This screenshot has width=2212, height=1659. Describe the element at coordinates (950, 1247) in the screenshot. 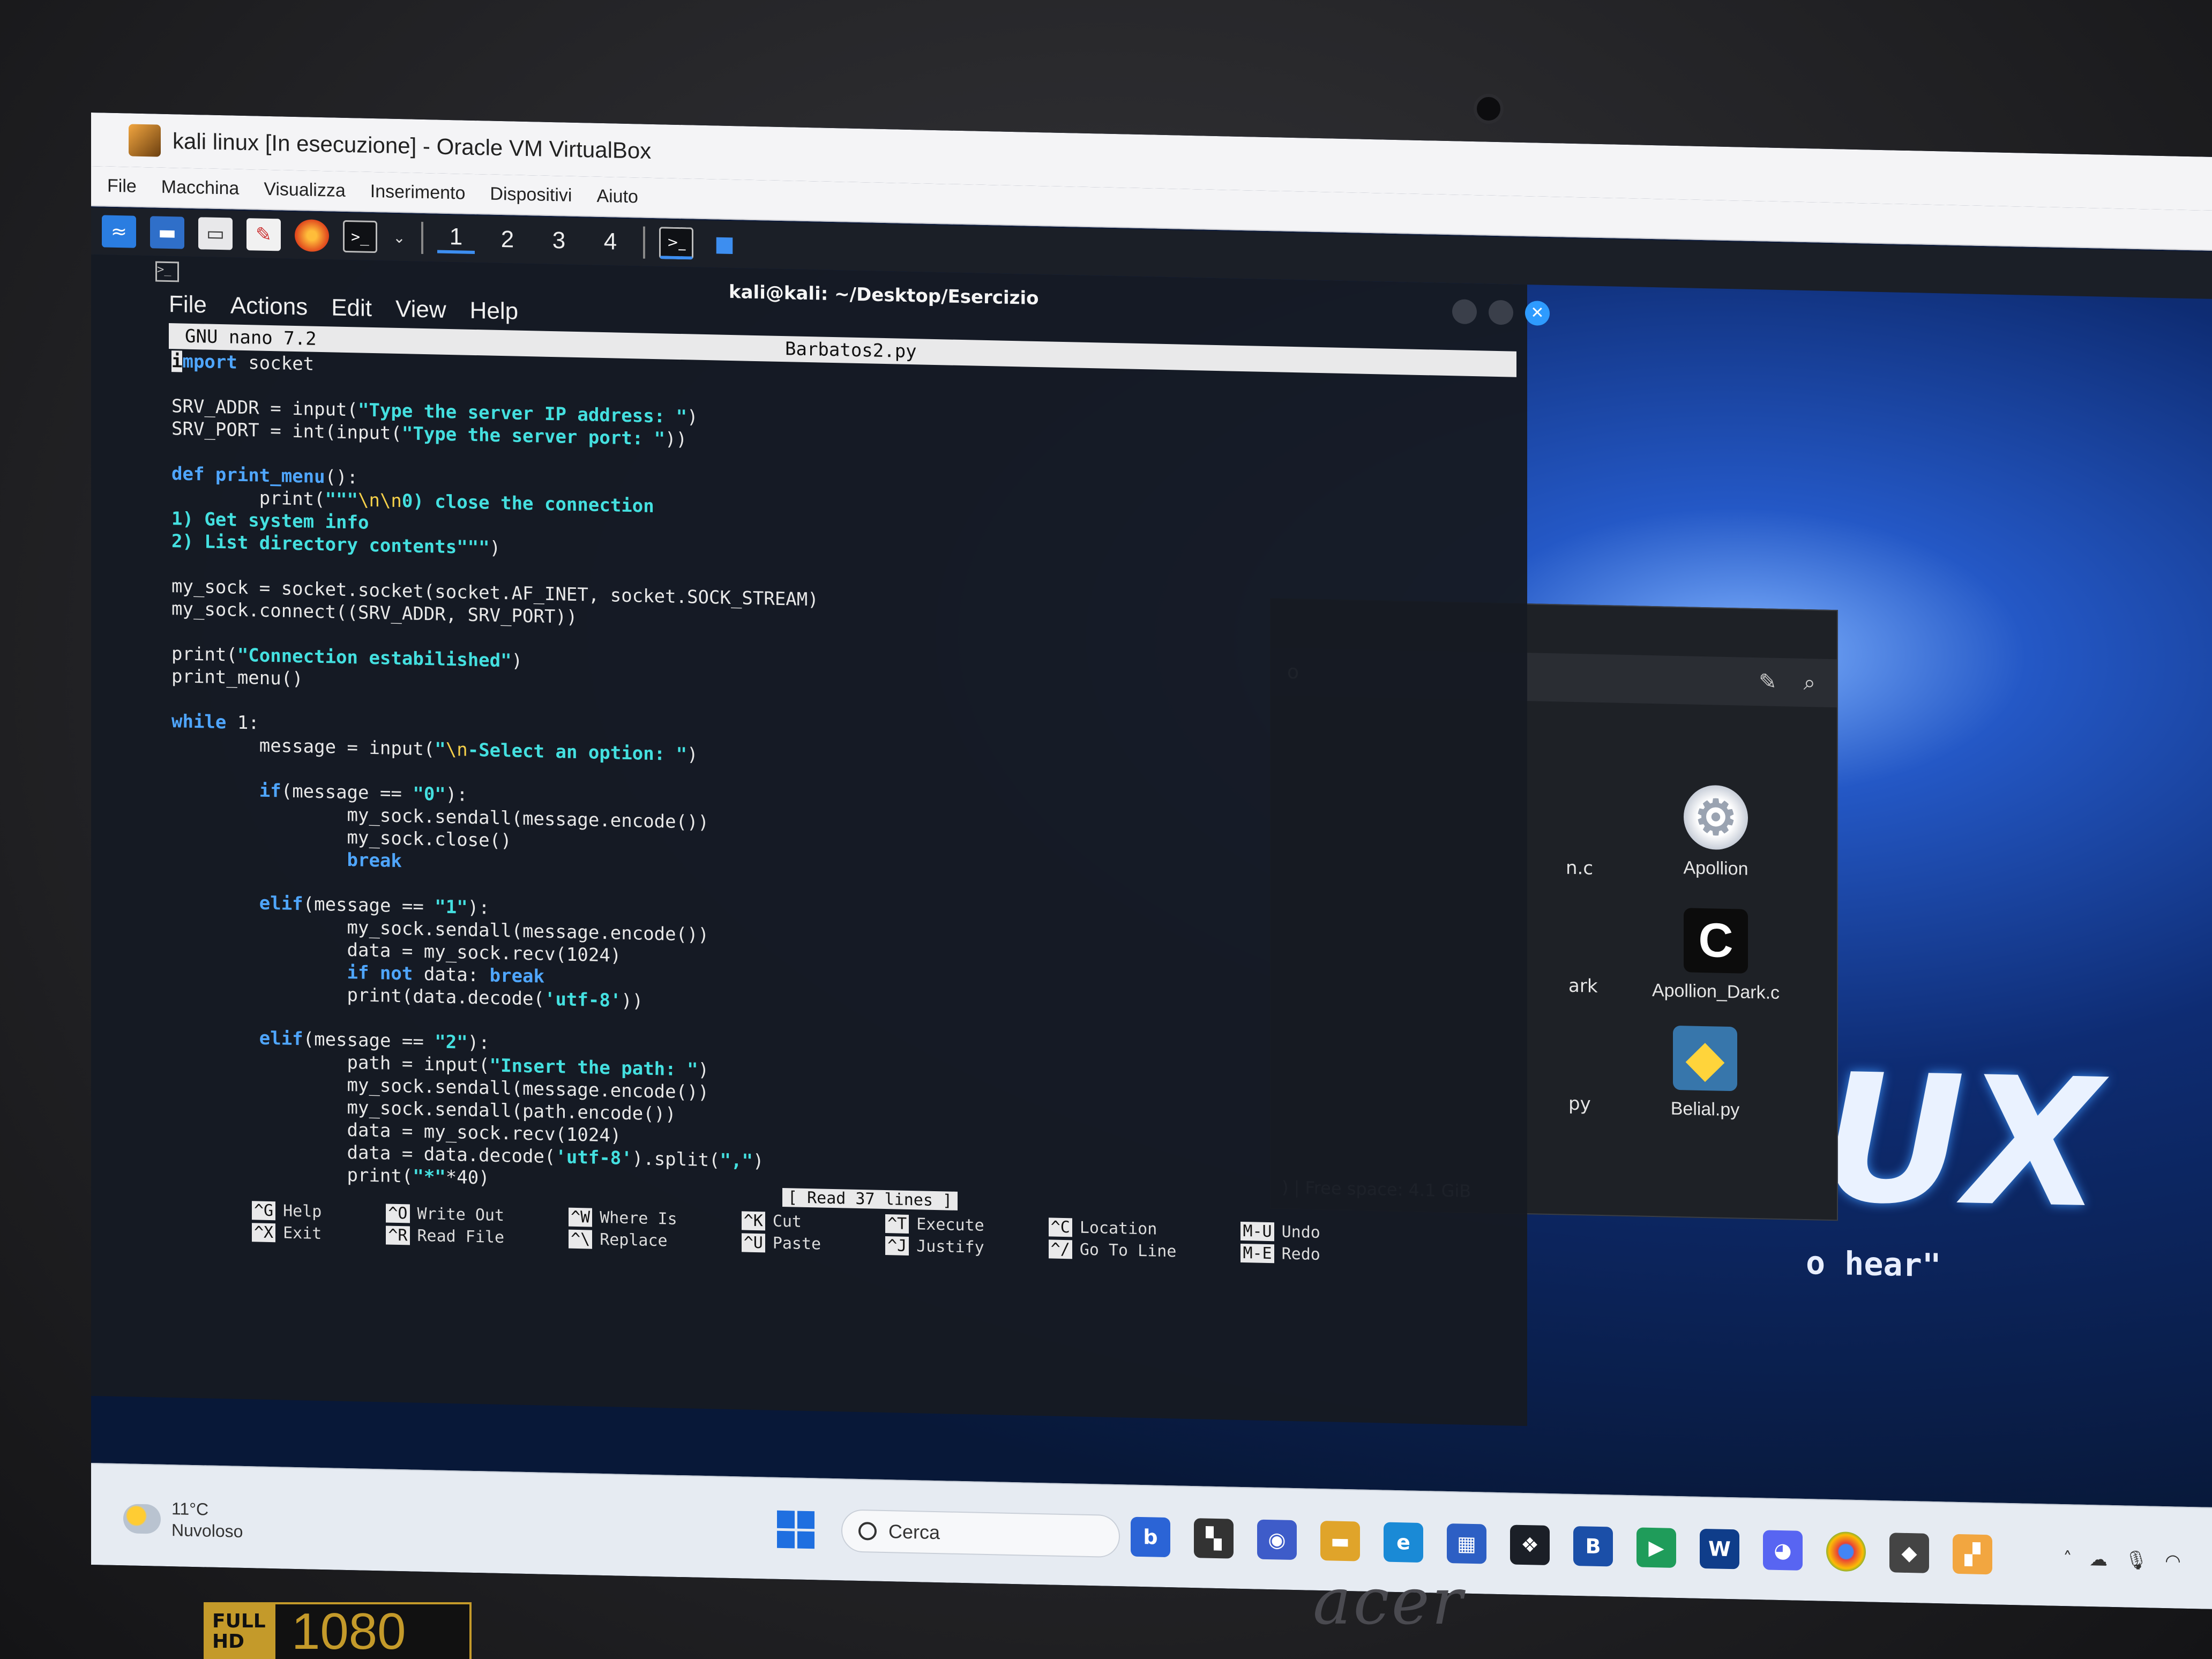

I see `shortcut-label: Justify` at that location.